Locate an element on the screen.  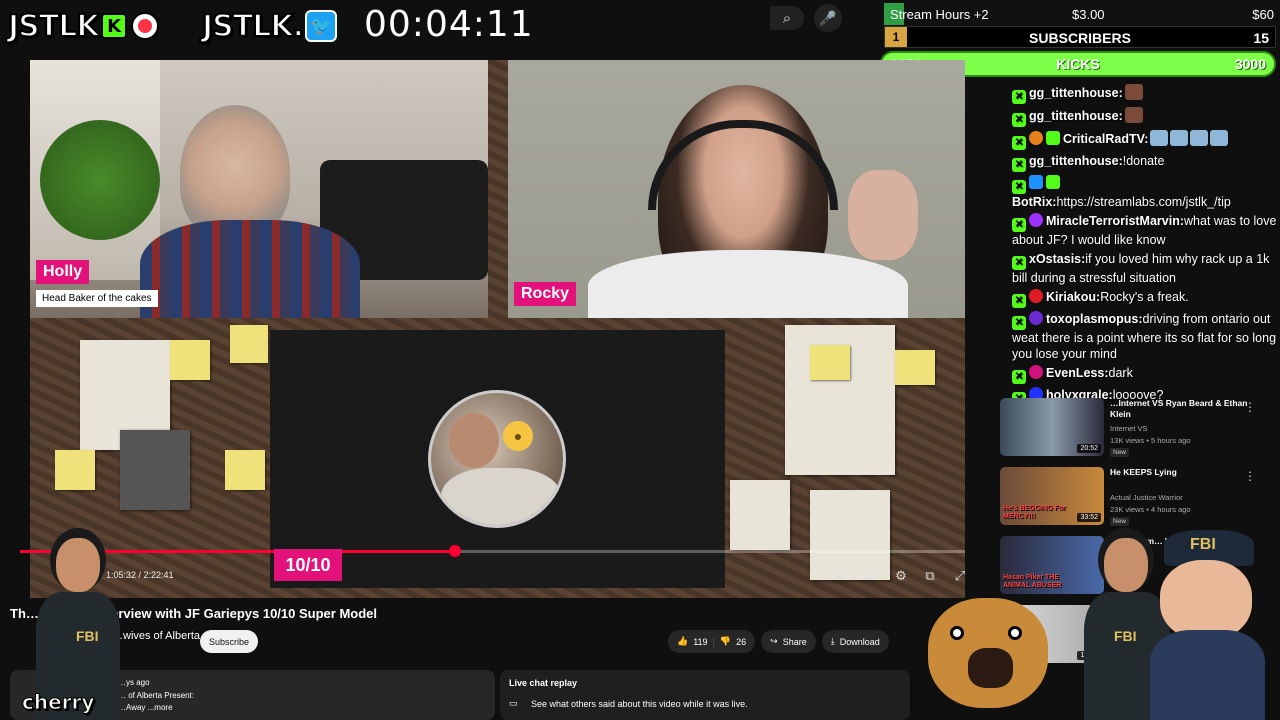
live-chat-title: Live chat replay is located at coordinates (543, 683).